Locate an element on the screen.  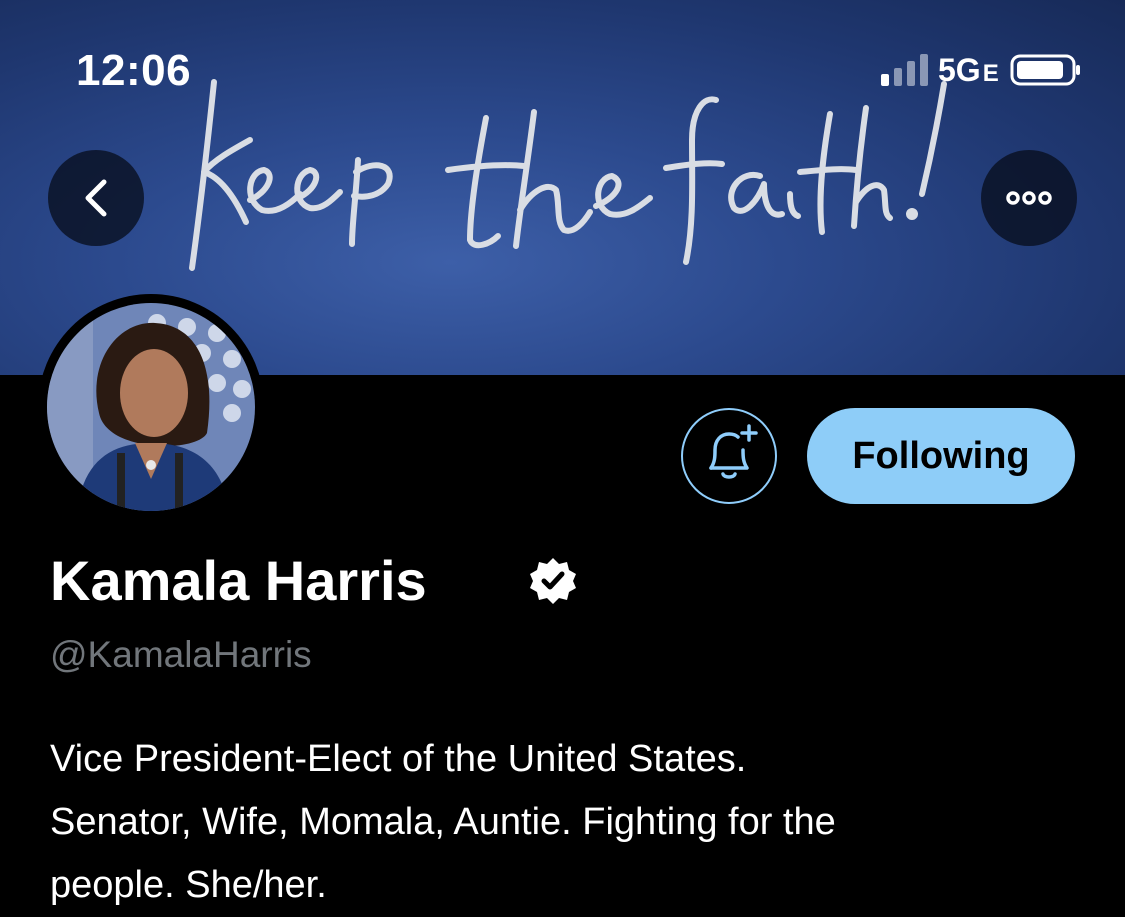
profile-avatar is located at coordinates (151, 407).